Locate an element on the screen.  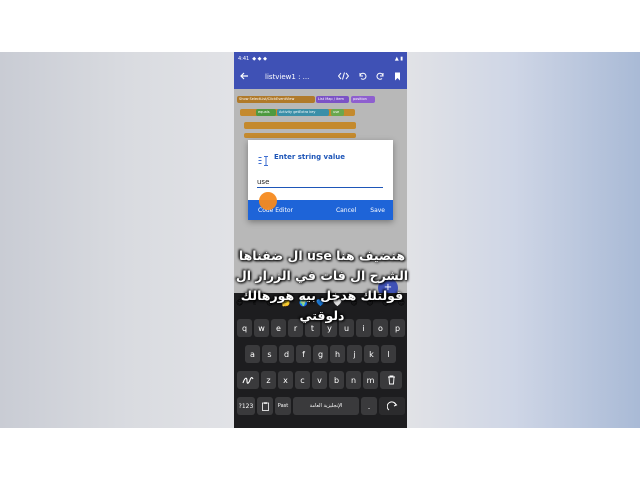
string-block: use is located at coordinates (337, 112).